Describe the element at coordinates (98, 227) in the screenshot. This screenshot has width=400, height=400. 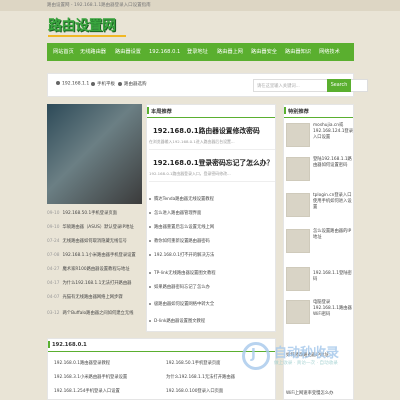
I see `item-title: 华硕路由器（ASUS）默认登录IP地址` at that location.